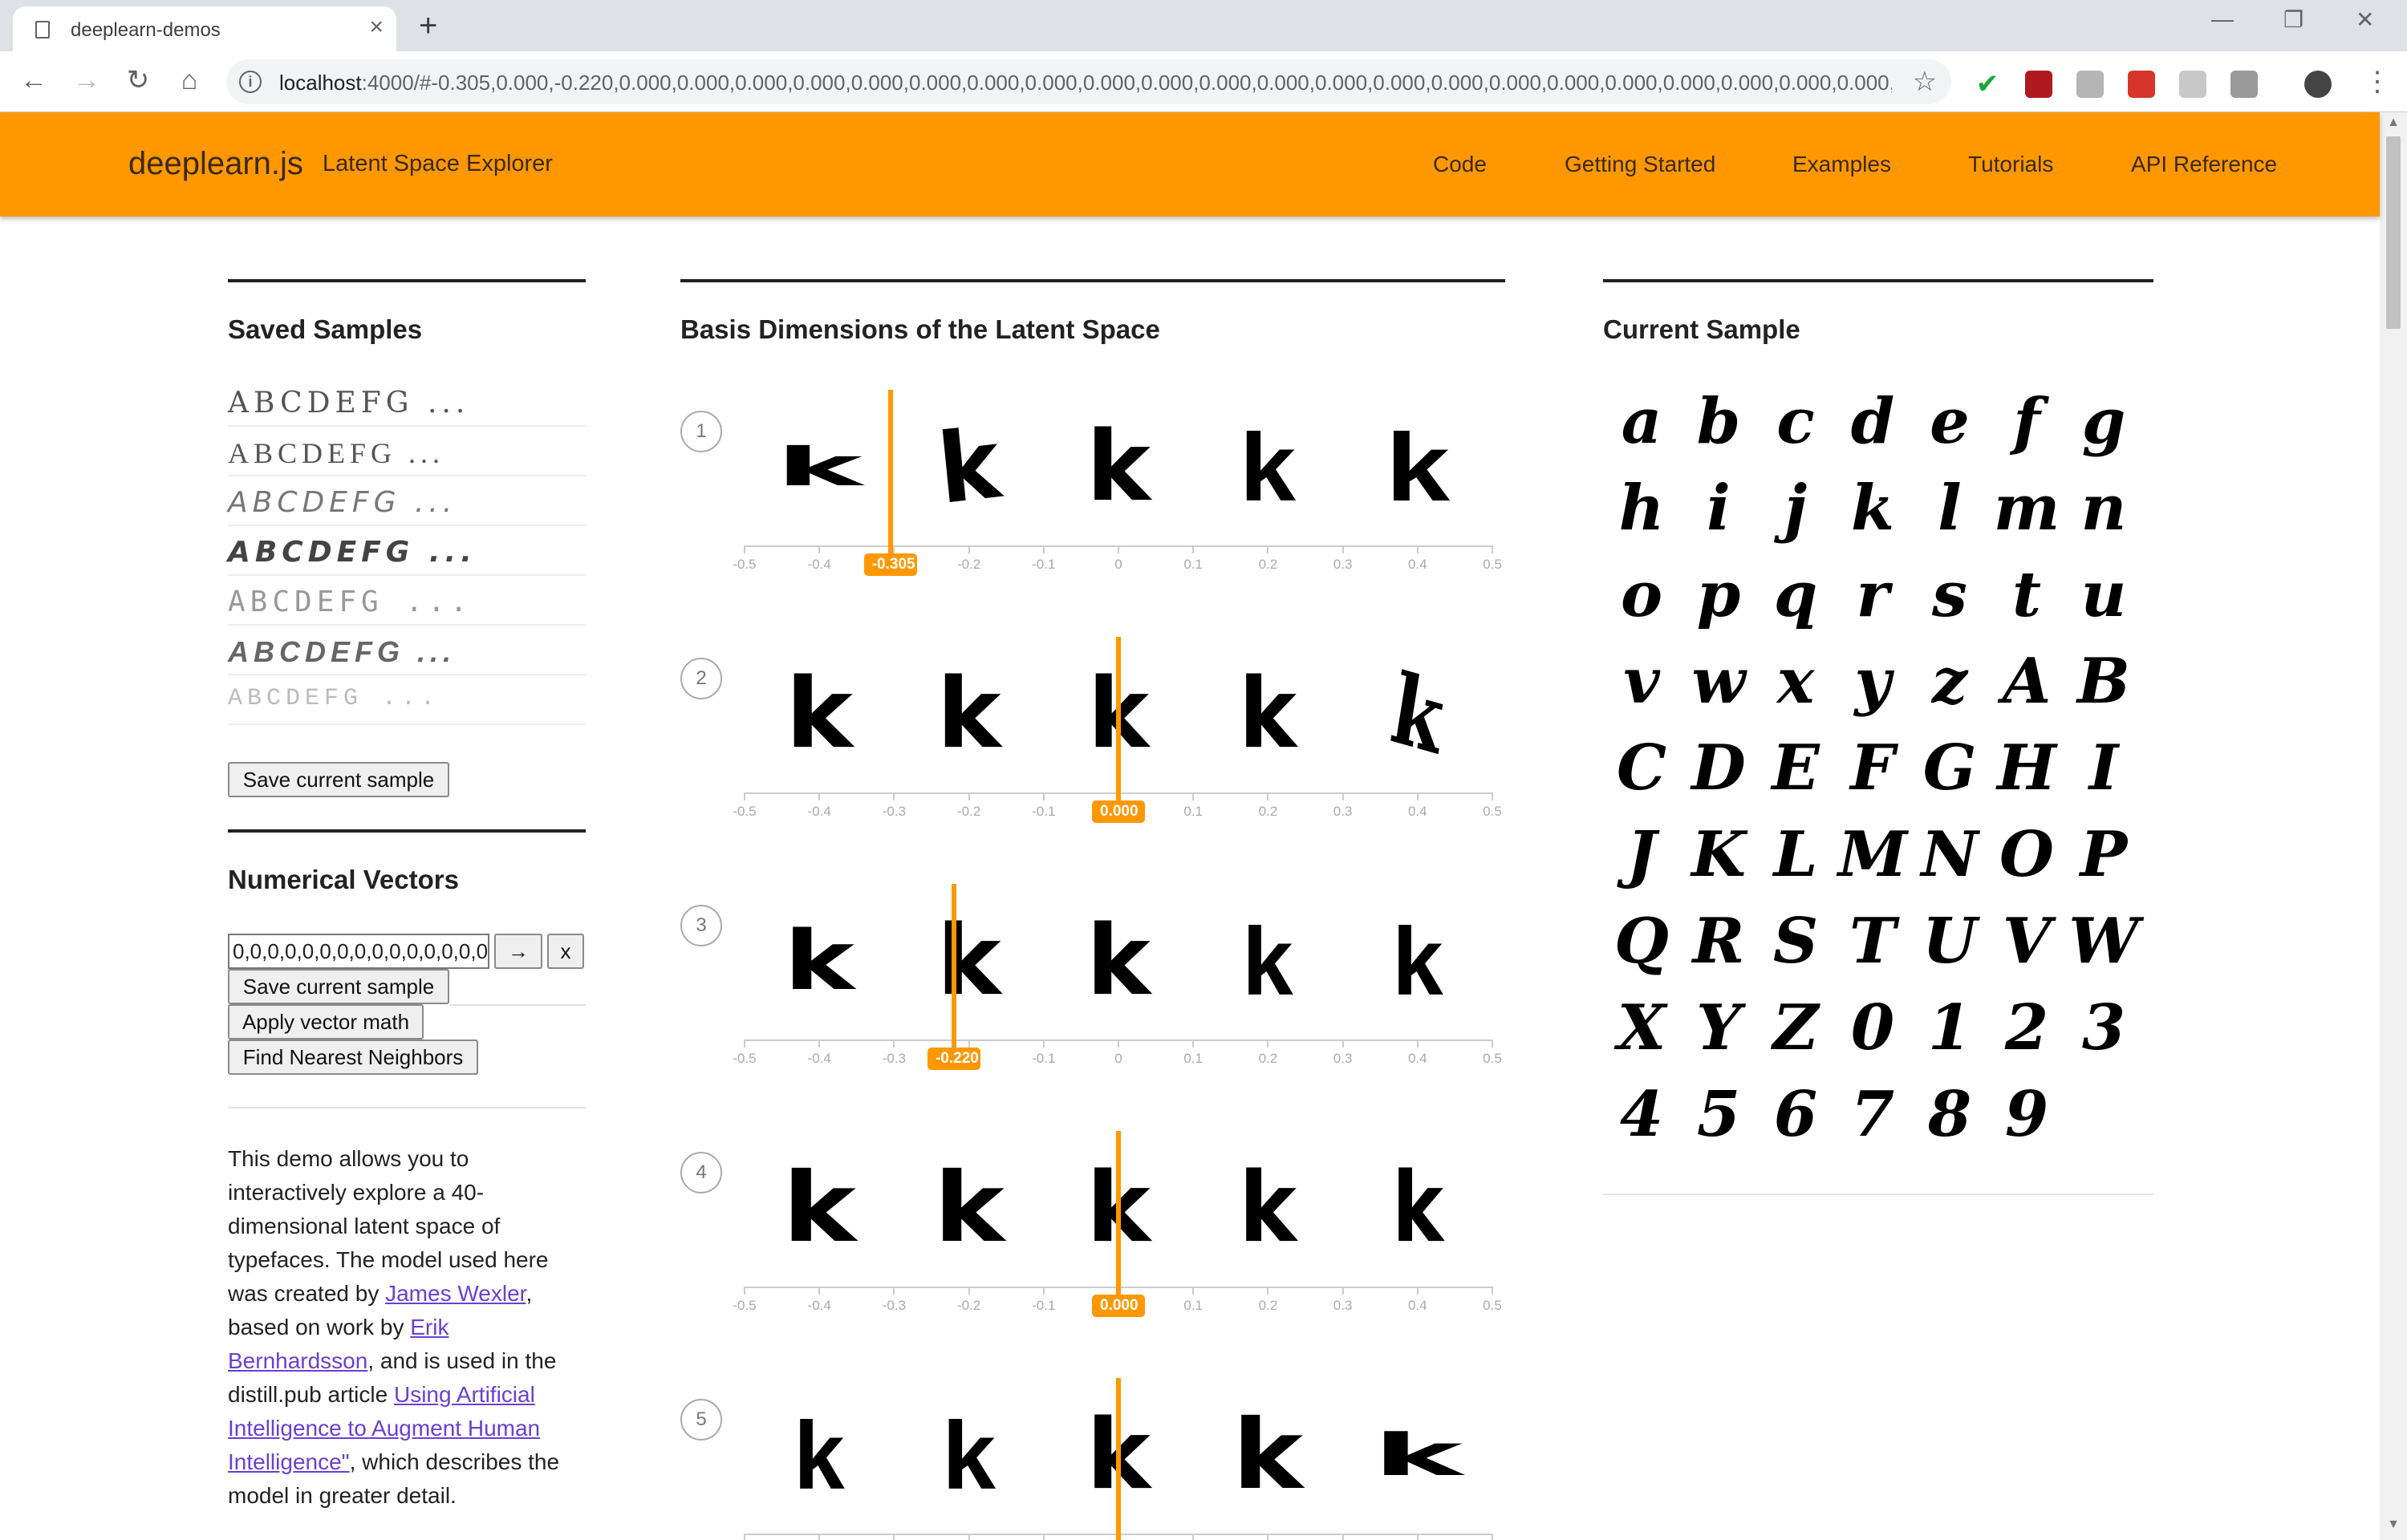 Image resolution: width=2407 pixels, height=1540 pixels. What do you see at coordinates (1950, 594) in the screenshot?
I see `current-sample-glyph: s` at bounding box center [1950, 594].